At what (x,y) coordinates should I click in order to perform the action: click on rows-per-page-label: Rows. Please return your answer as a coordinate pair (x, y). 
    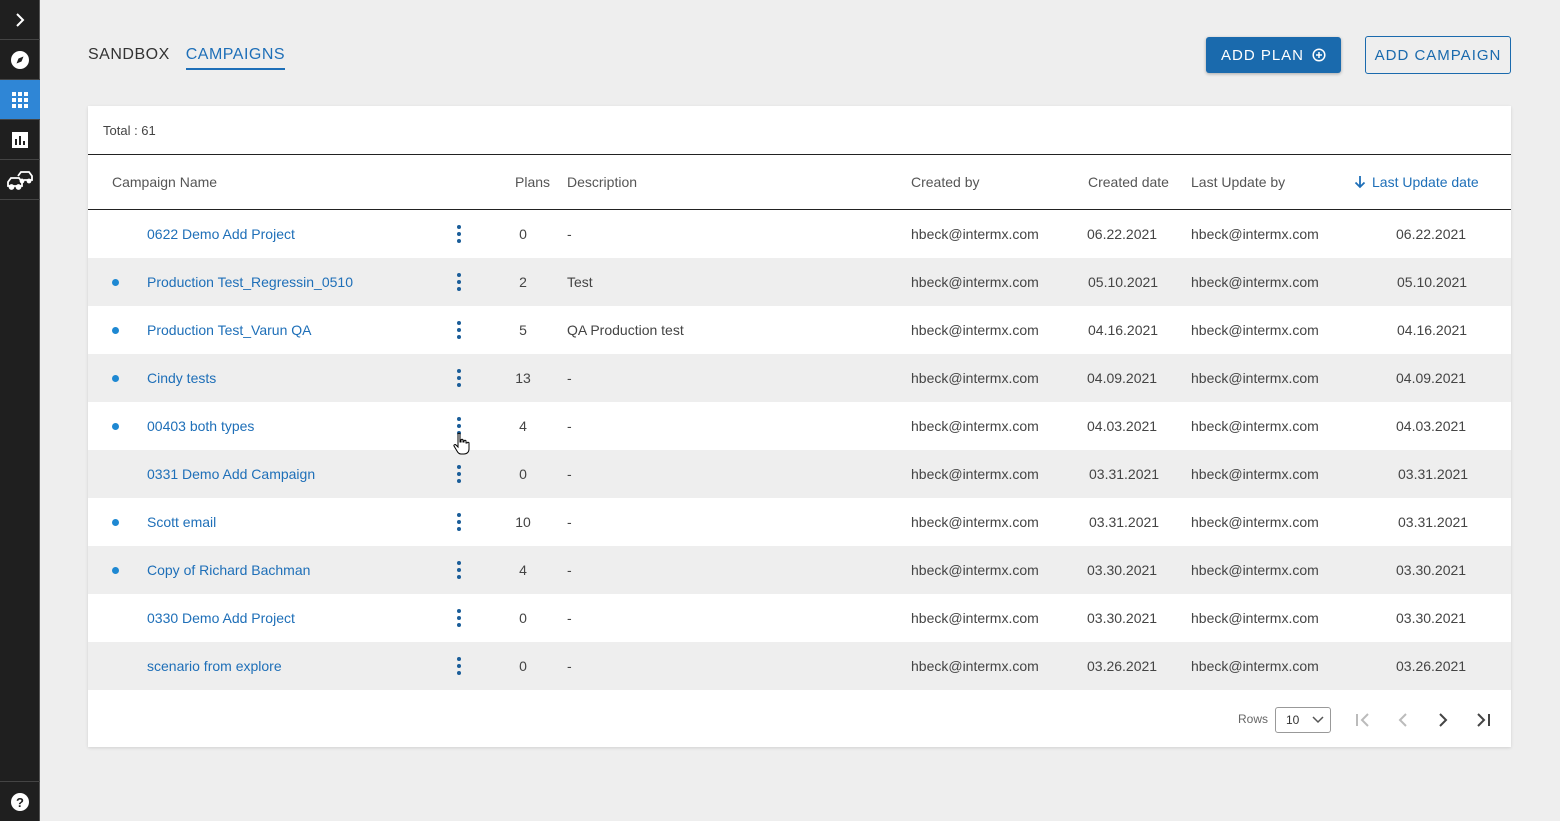
    Looking at the image, I should click on (1253, 719).